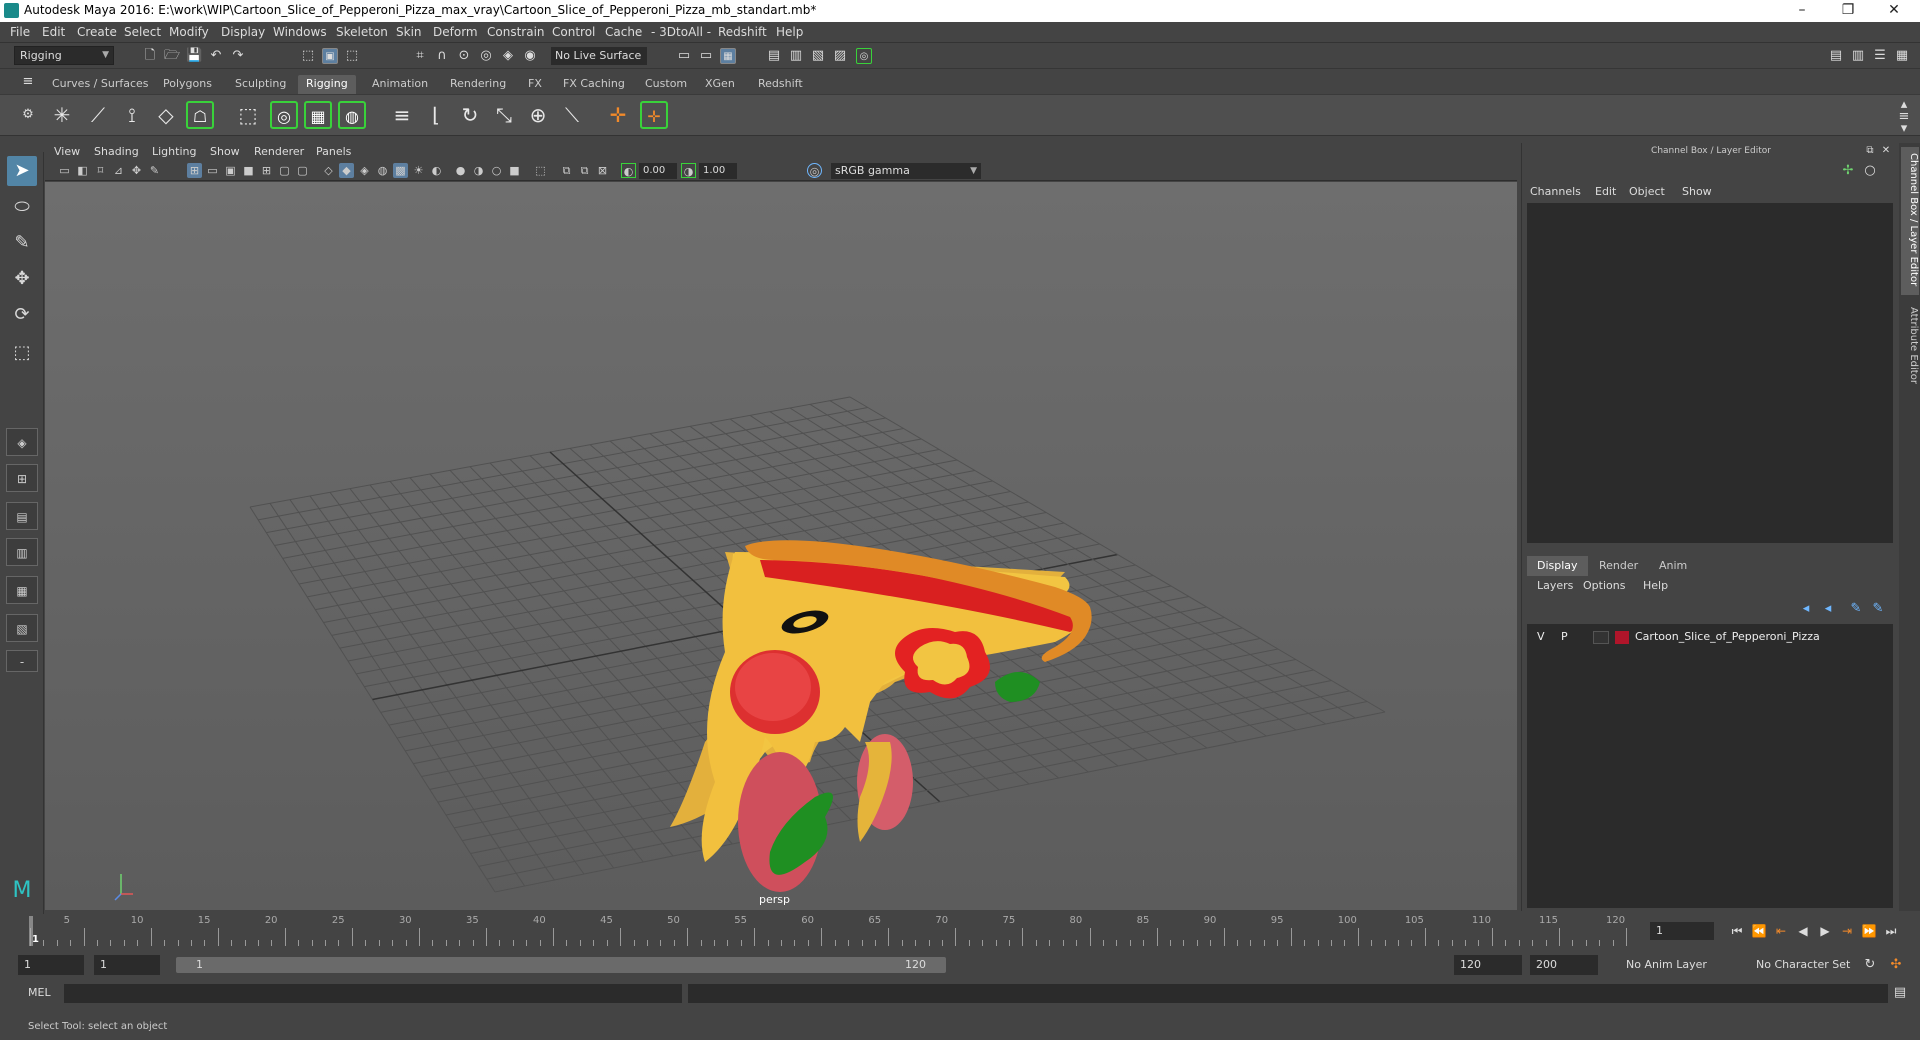 The image size is (1920, 1040). Describe the element at coordinates (742, 32) in the screenshot. I see `menu-redshift: Redshift` at that location.